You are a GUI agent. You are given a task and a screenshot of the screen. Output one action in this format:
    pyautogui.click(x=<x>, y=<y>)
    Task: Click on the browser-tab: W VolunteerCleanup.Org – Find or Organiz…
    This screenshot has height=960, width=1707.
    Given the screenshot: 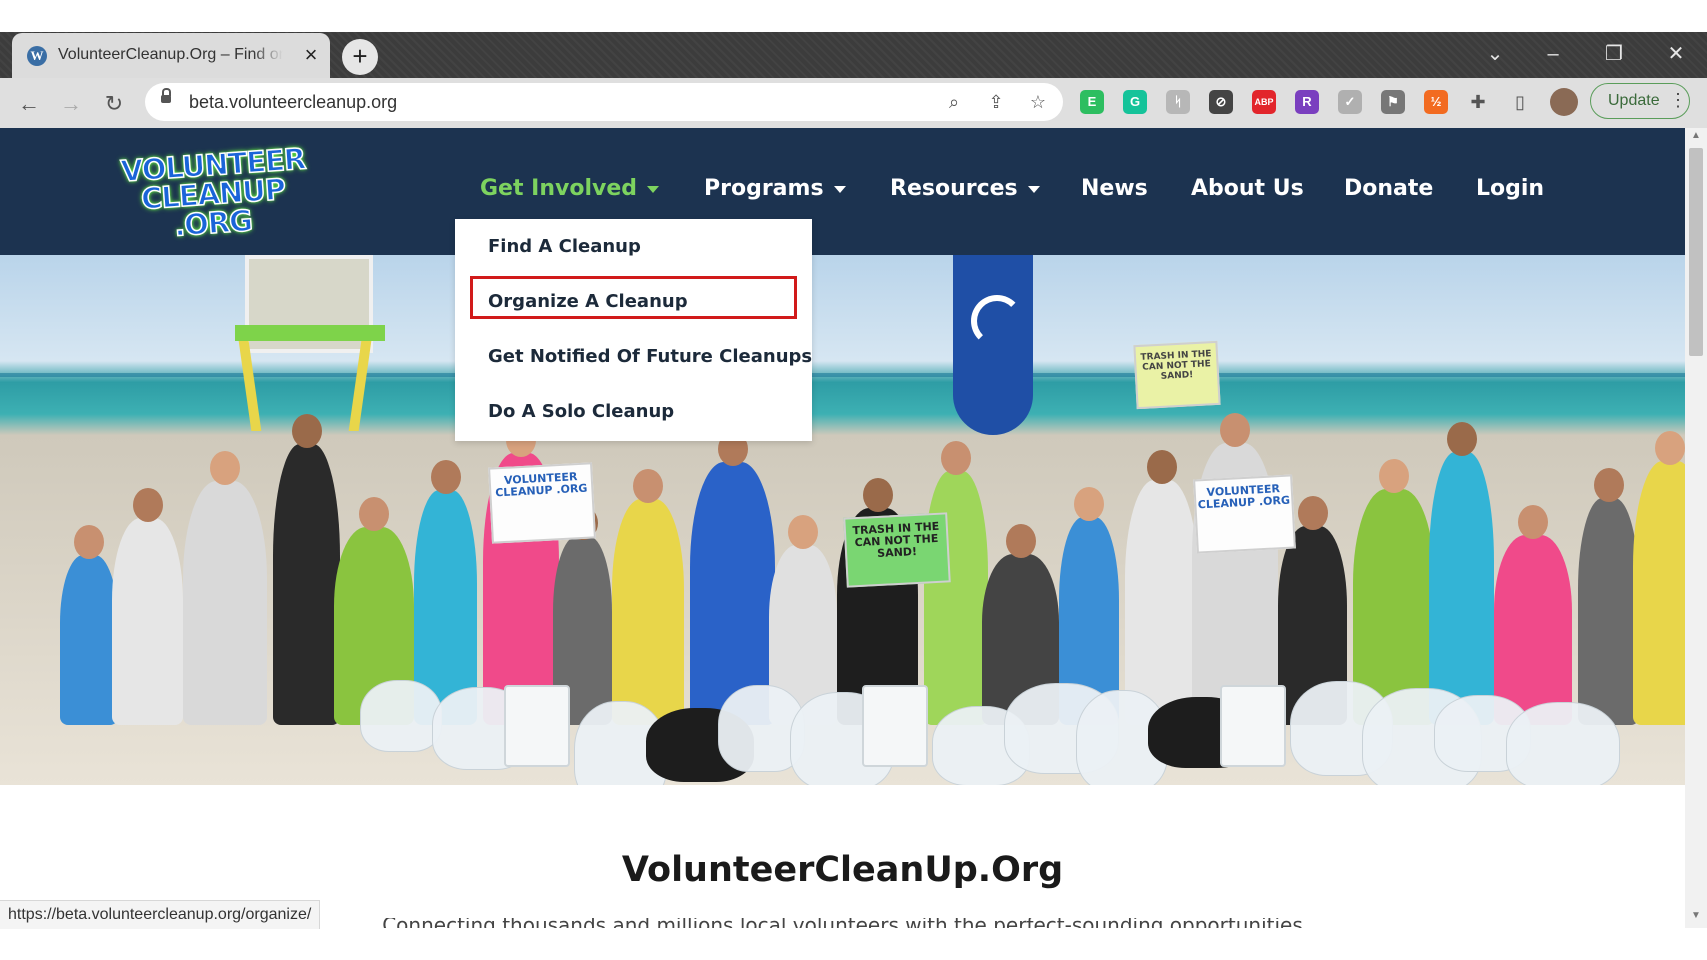 What is the action you would take?
    pyautogui.click(x=171, y=55)
    